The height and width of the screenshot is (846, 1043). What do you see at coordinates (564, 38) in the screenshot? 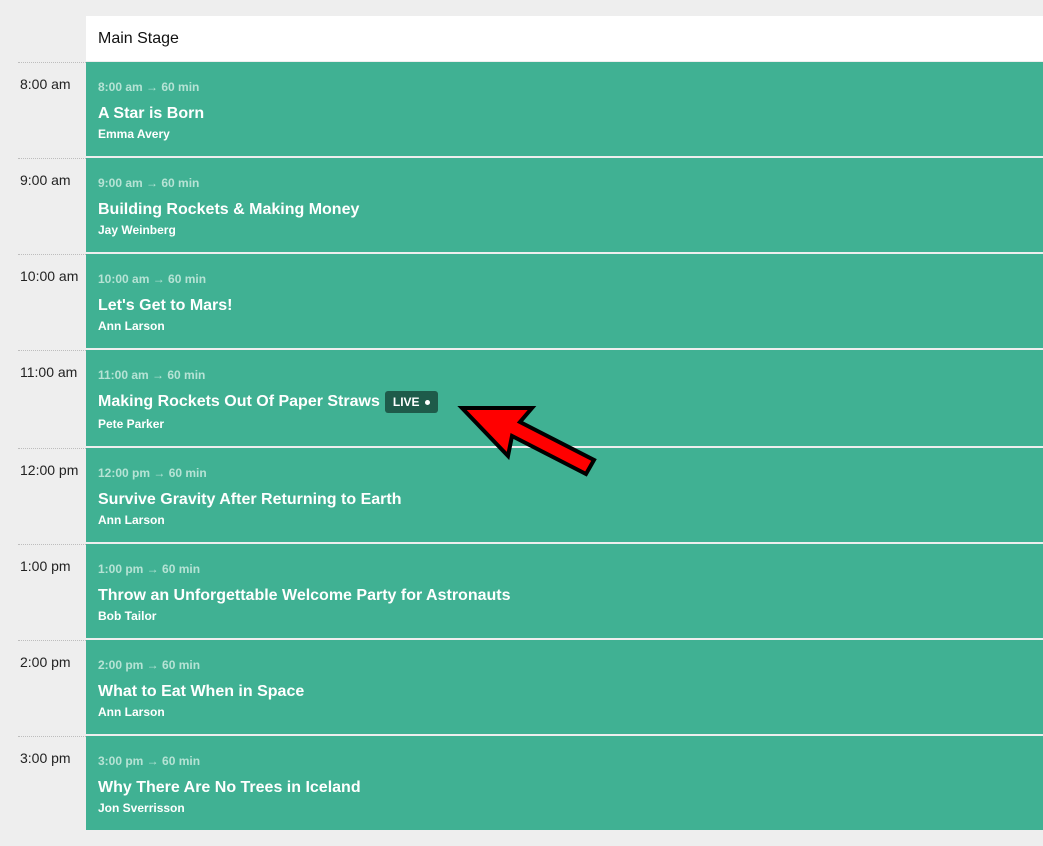
I see `stage-header: Main Stage` at bounding box center [564, 38].